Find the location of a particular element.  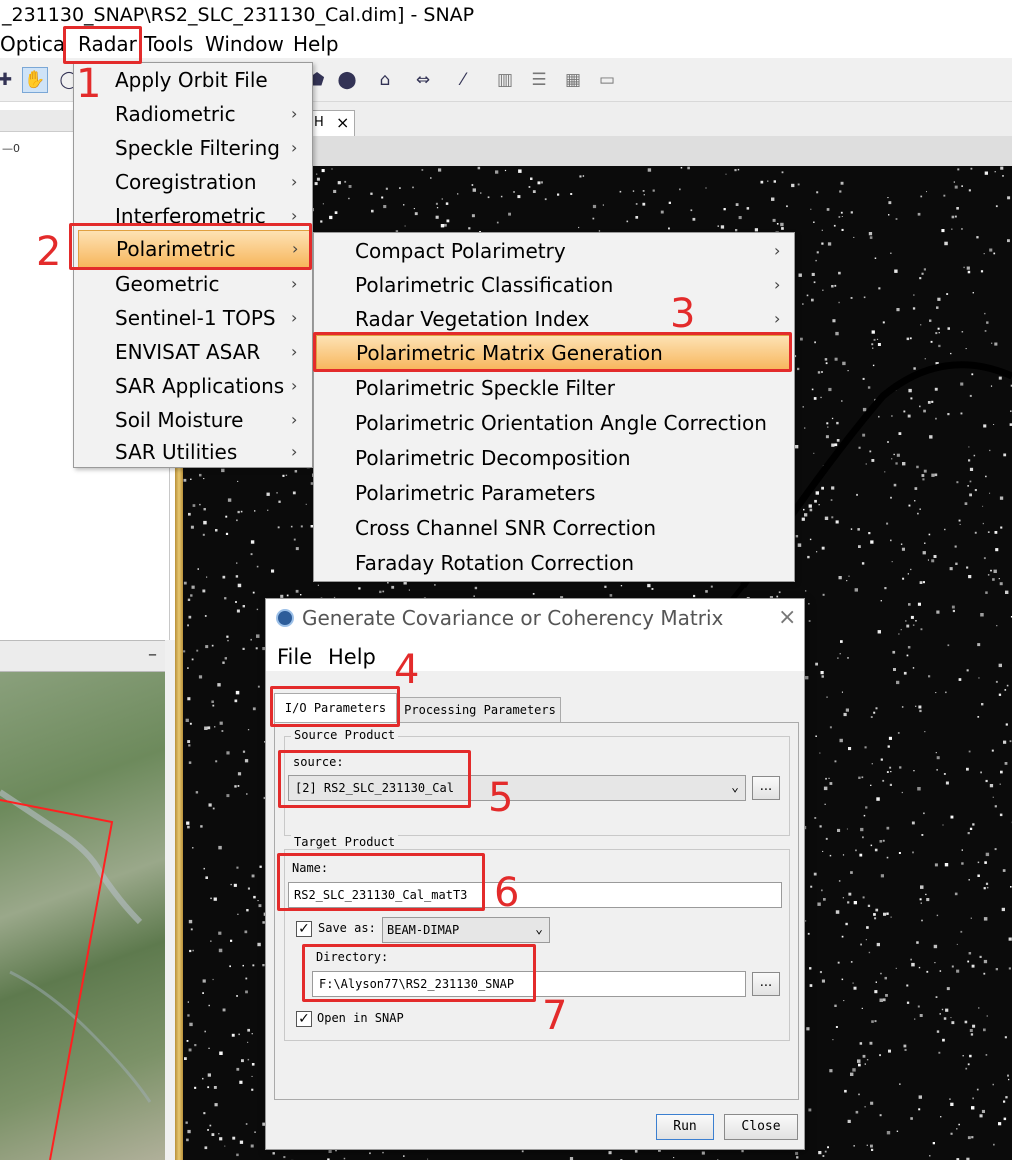

dialog-menubar: File Help is located at coordinates (535, 654).